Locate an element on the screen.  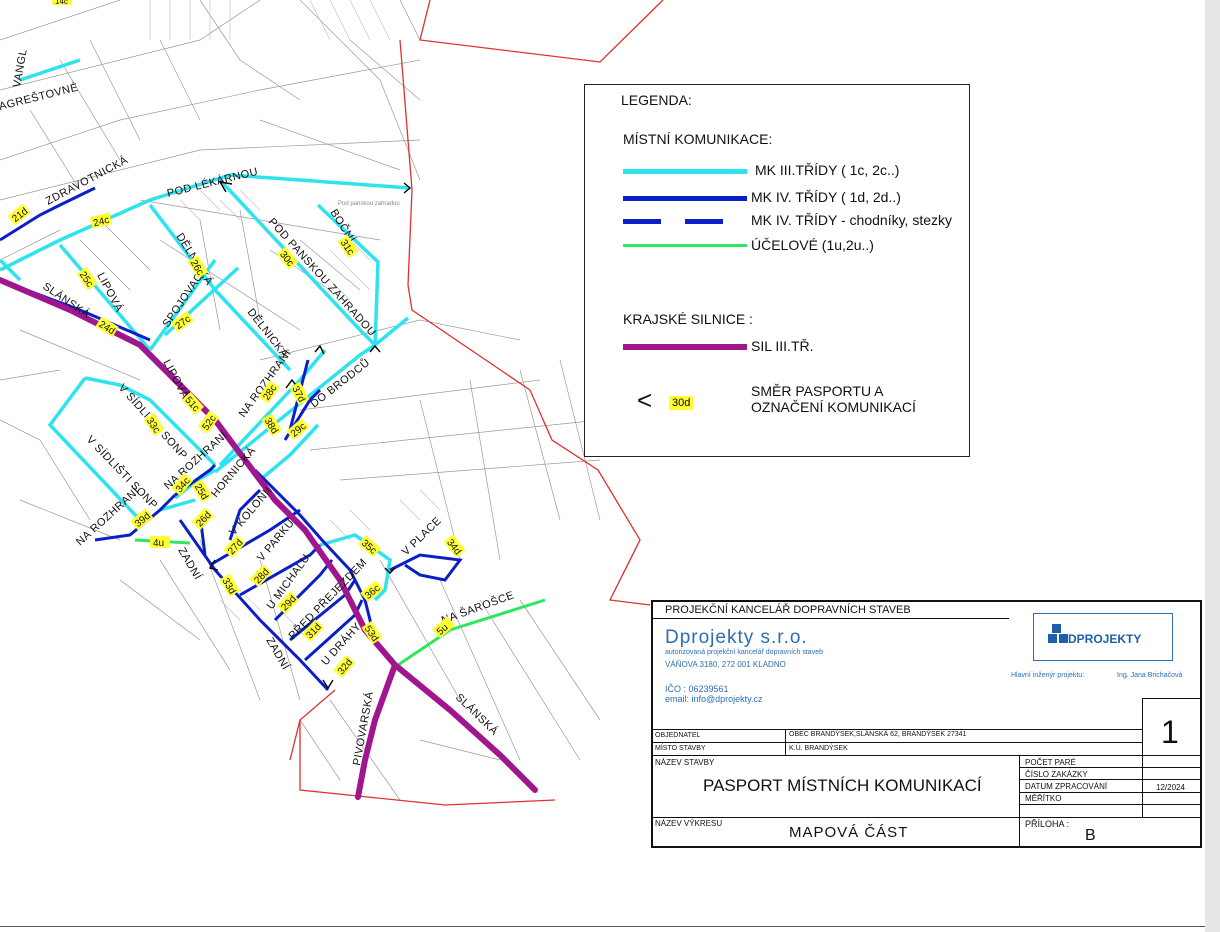
attachment-label: PŘÍLOHA : is located at coordinates (1047, 824).